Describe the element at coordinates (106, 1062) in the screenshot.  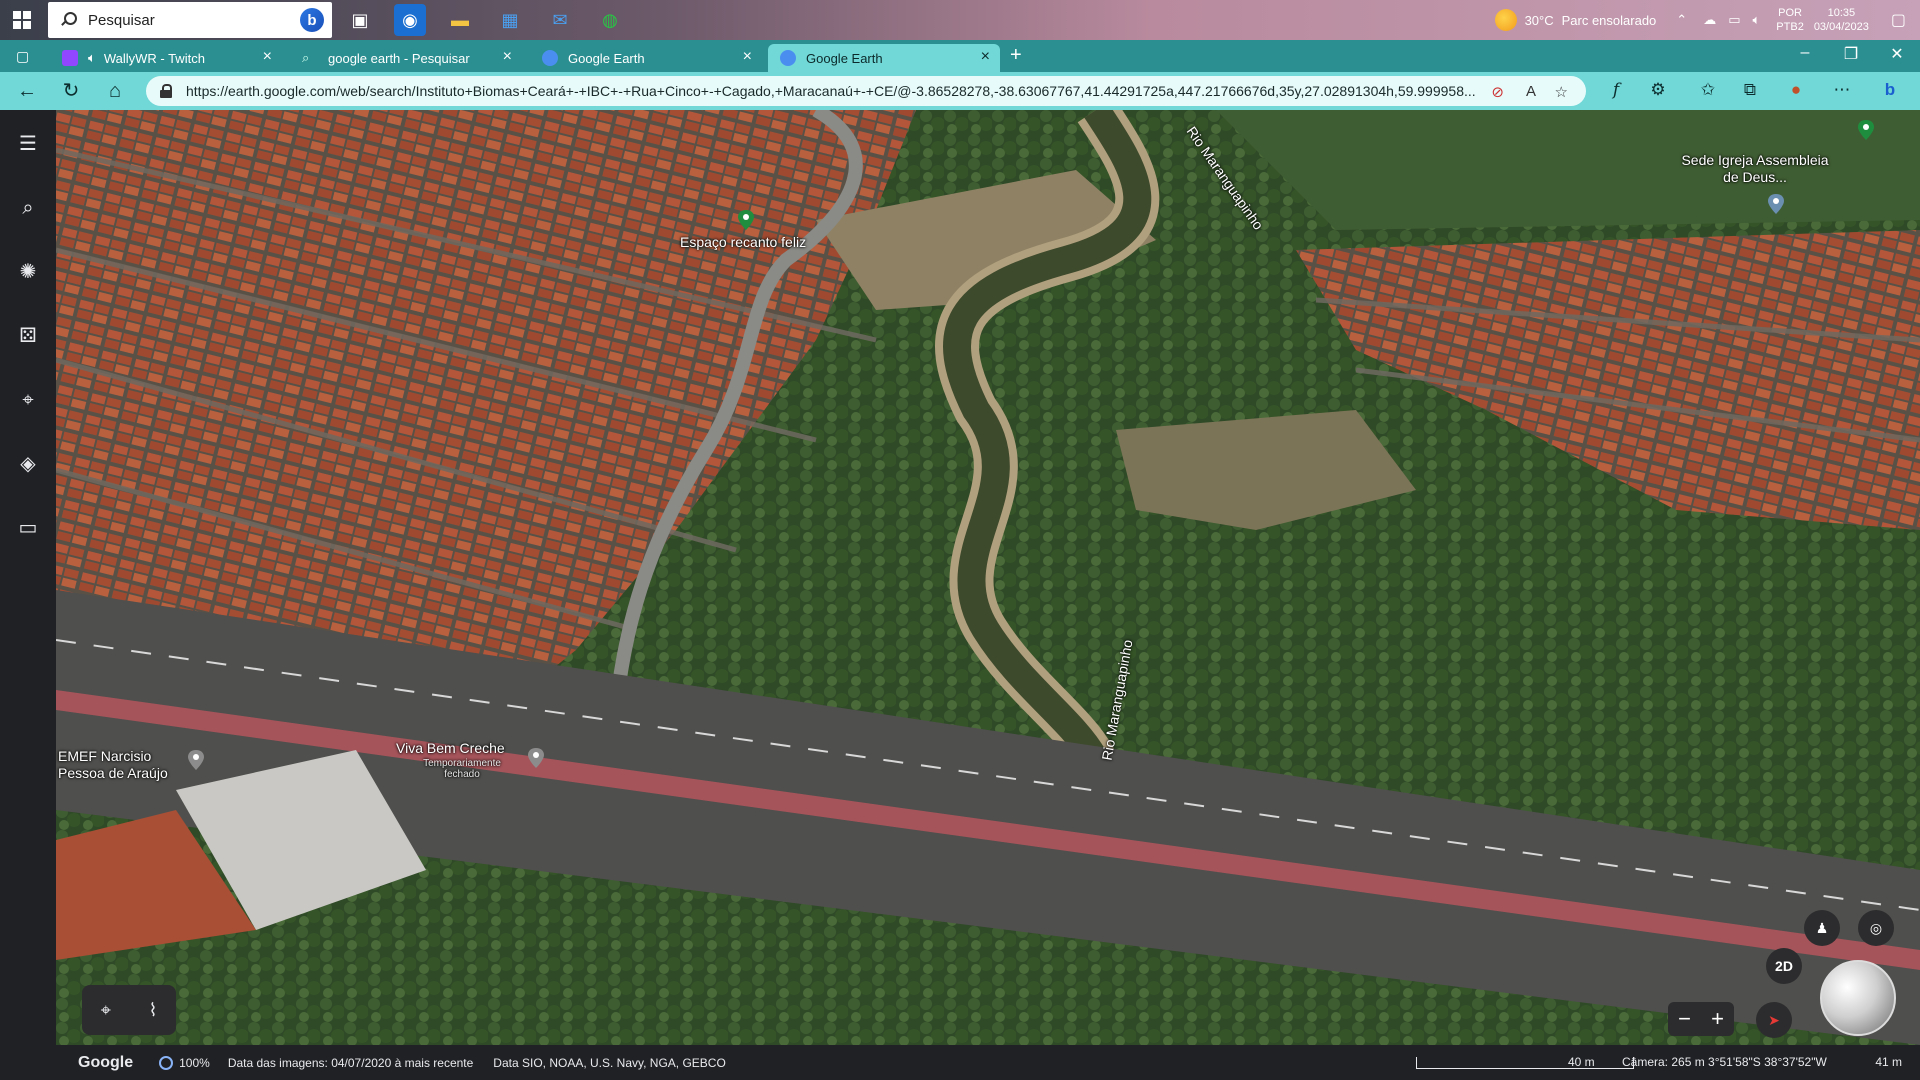
I see `google-logo: Google` at that location.